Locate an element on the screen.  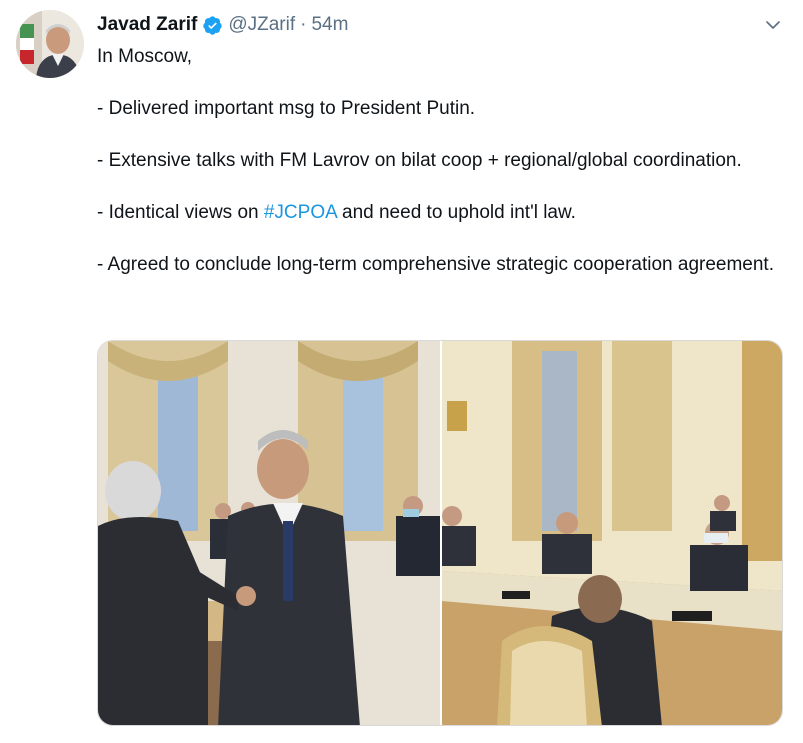
author-handle: @JZarif is located at coordinates (261, 25).